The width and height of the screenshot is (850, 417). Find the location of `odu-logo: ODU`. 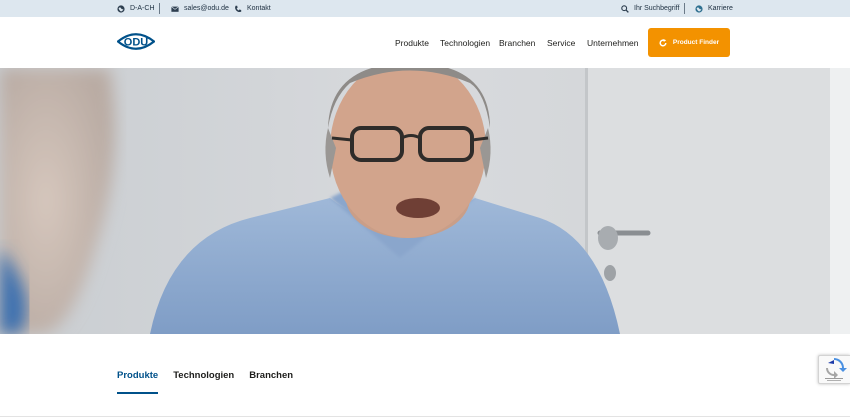

odu-logo: ODU is located at coordinates (136, 41).